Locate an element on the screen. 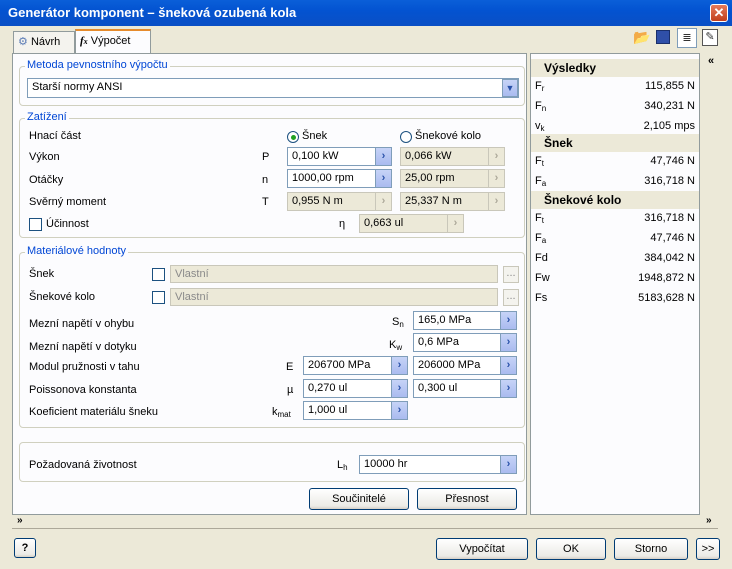  torque-worm-value: 0,955 N m is located at coordinates (332, 201).